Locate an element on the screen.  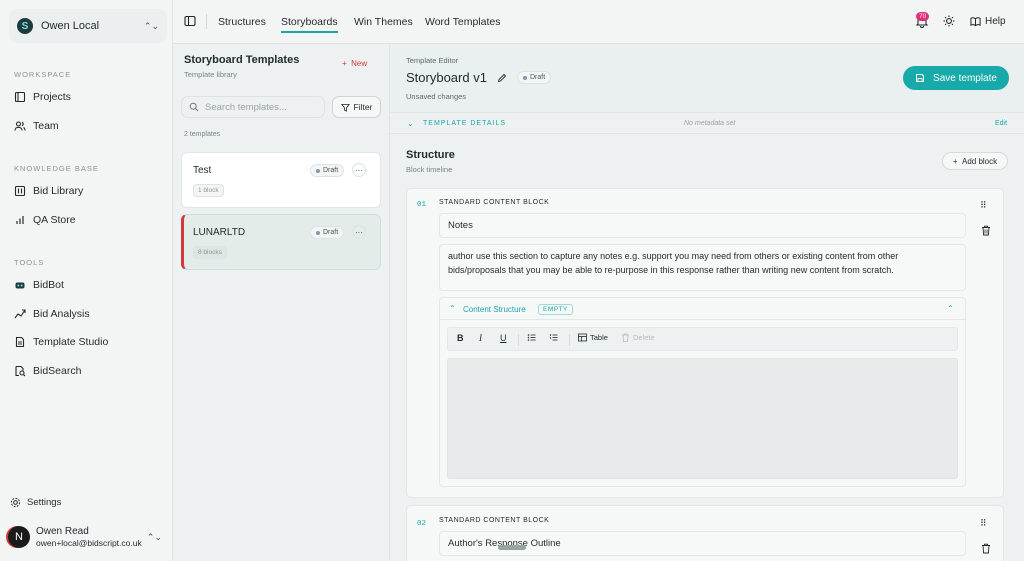
sidebar-item-label: Team is located at coordinates (46, 126).